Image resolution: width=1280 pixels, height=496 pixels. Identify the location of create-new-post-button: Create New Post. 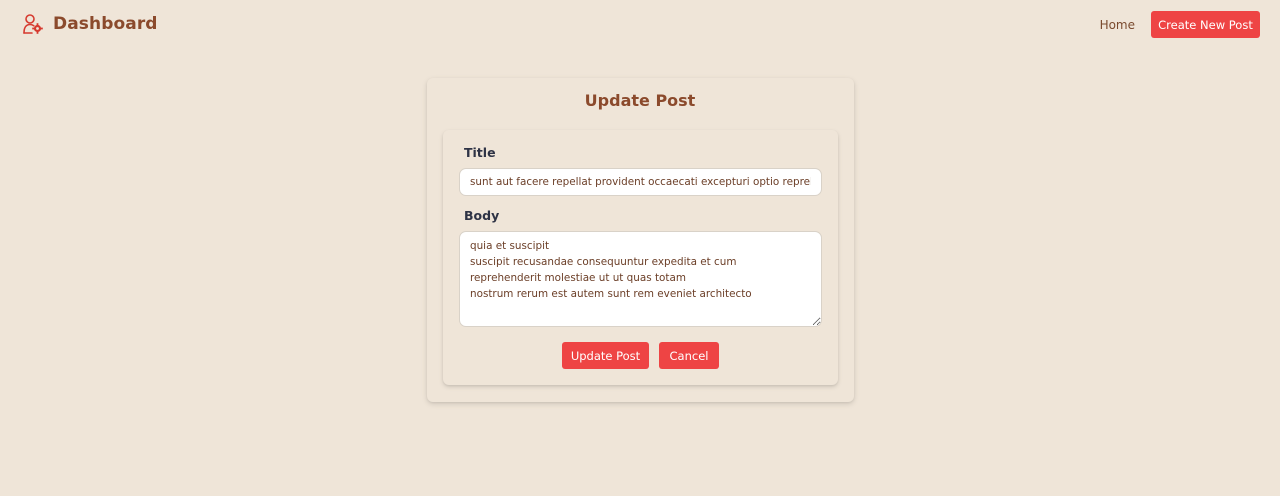
(1205, 24).